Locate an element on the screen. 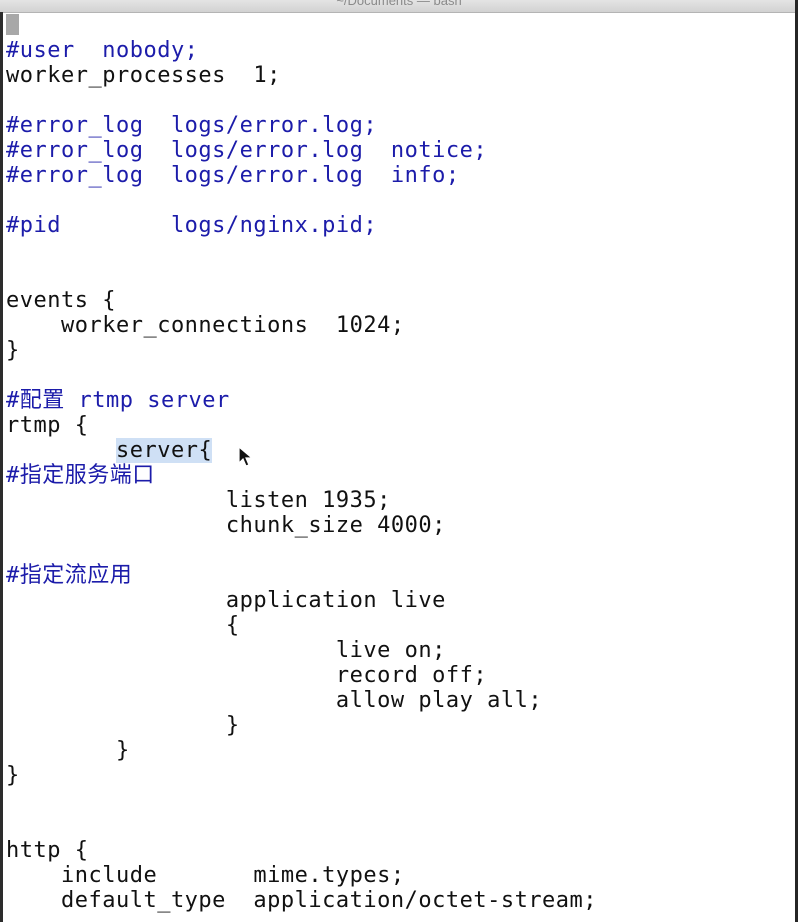  window-titlebar: ~/Documents — bash is located at coordinates (399, 6).